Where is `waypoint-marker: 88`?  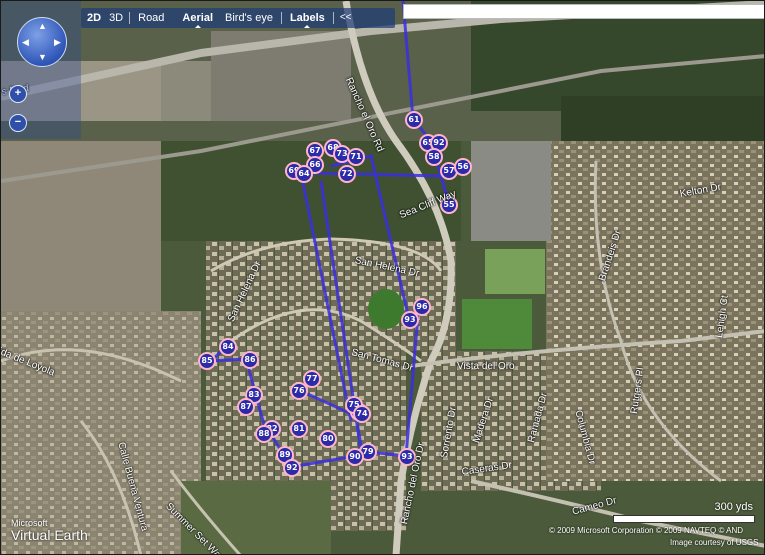 waypoint-marker: 88 is located at coordinates (264, 434).